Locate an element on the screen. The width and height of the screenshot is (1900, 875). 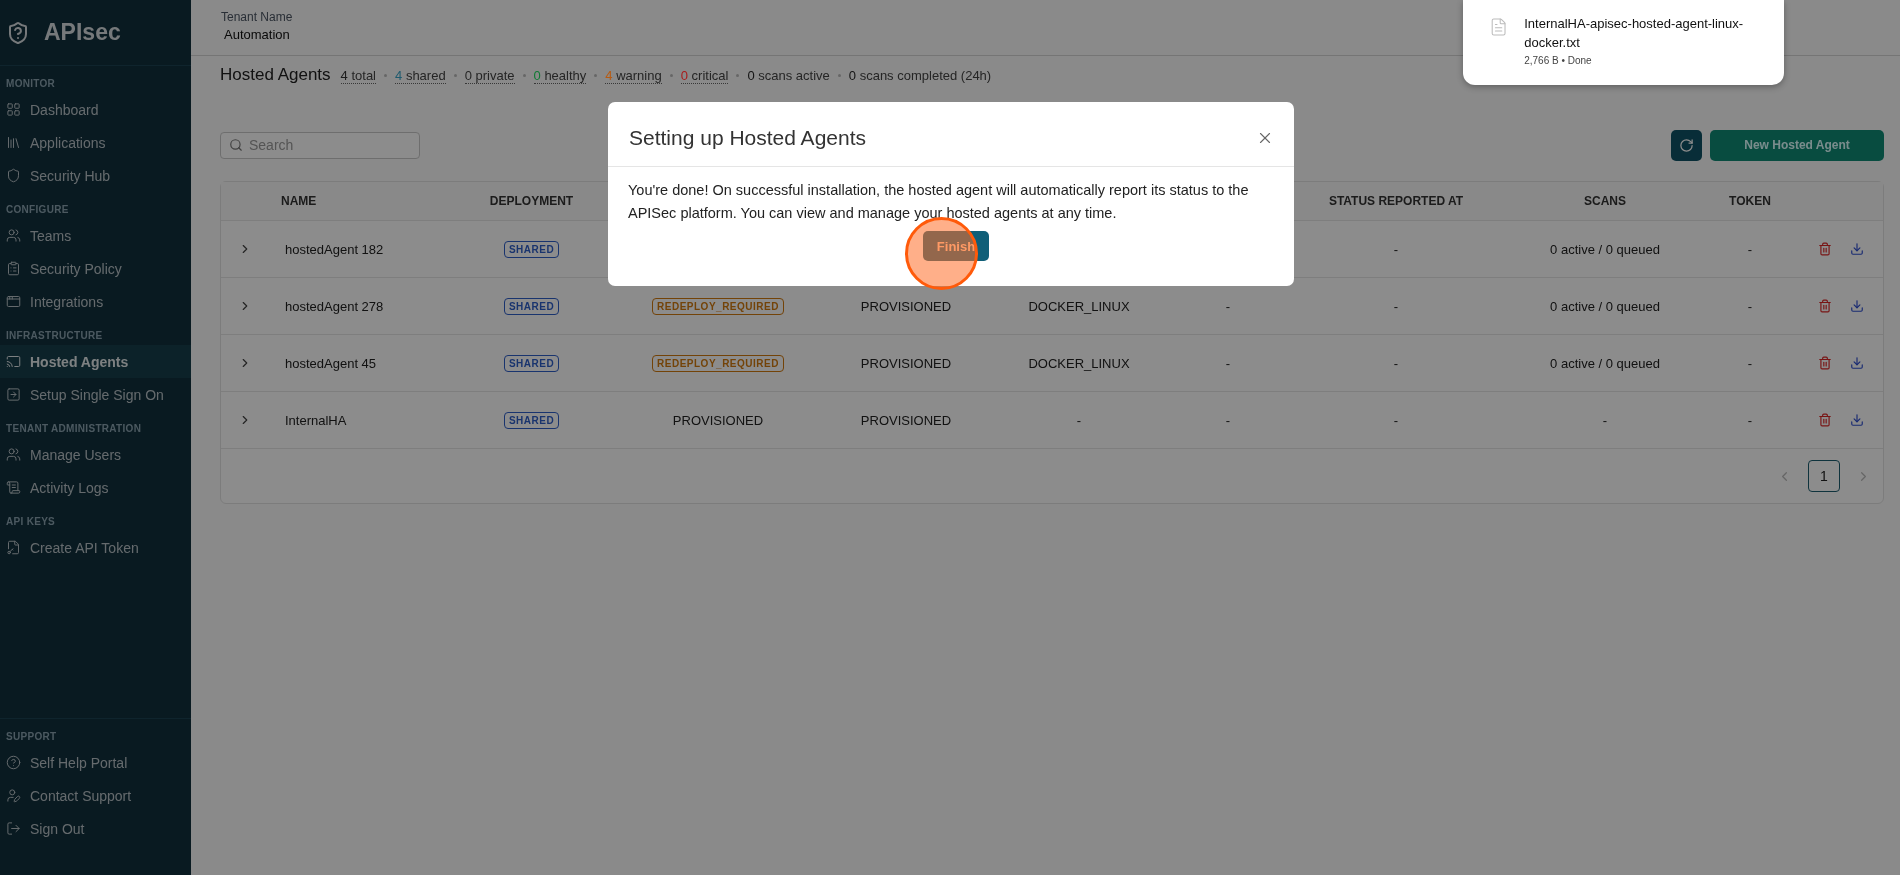
search-field: Search is located at coordinates (320, 145).